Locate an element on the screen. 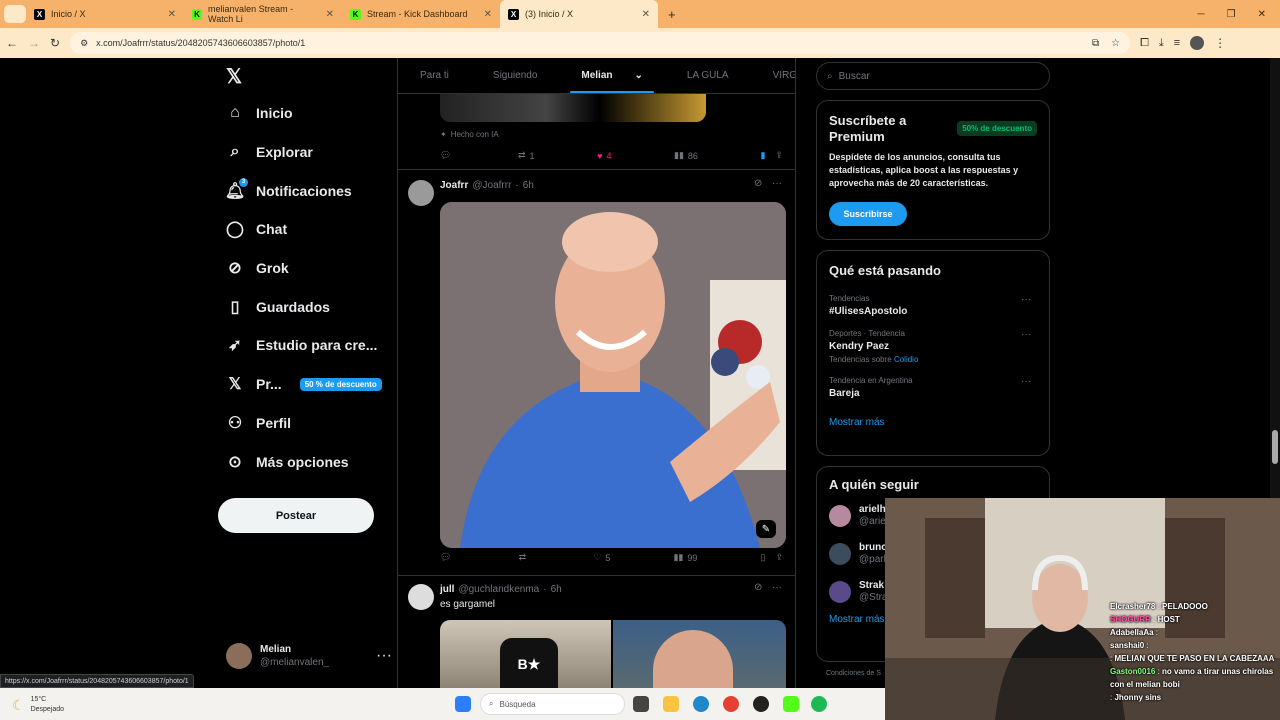  bookmark-icon: ▯ is located at coordinates (763, 557).